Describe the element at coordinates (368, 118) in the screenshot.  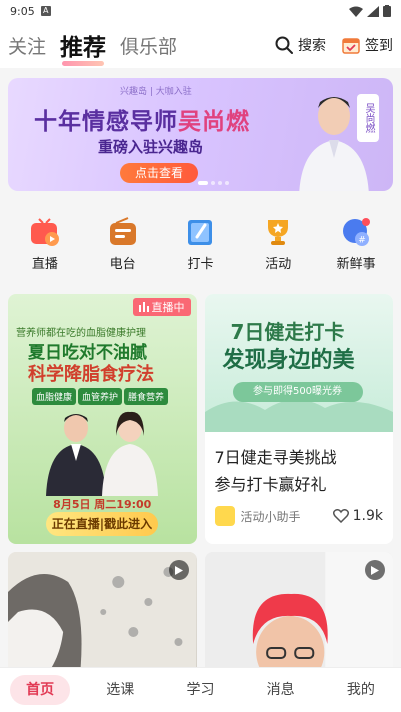
I see `banner-side-tag: 吴尚燃` at that location.